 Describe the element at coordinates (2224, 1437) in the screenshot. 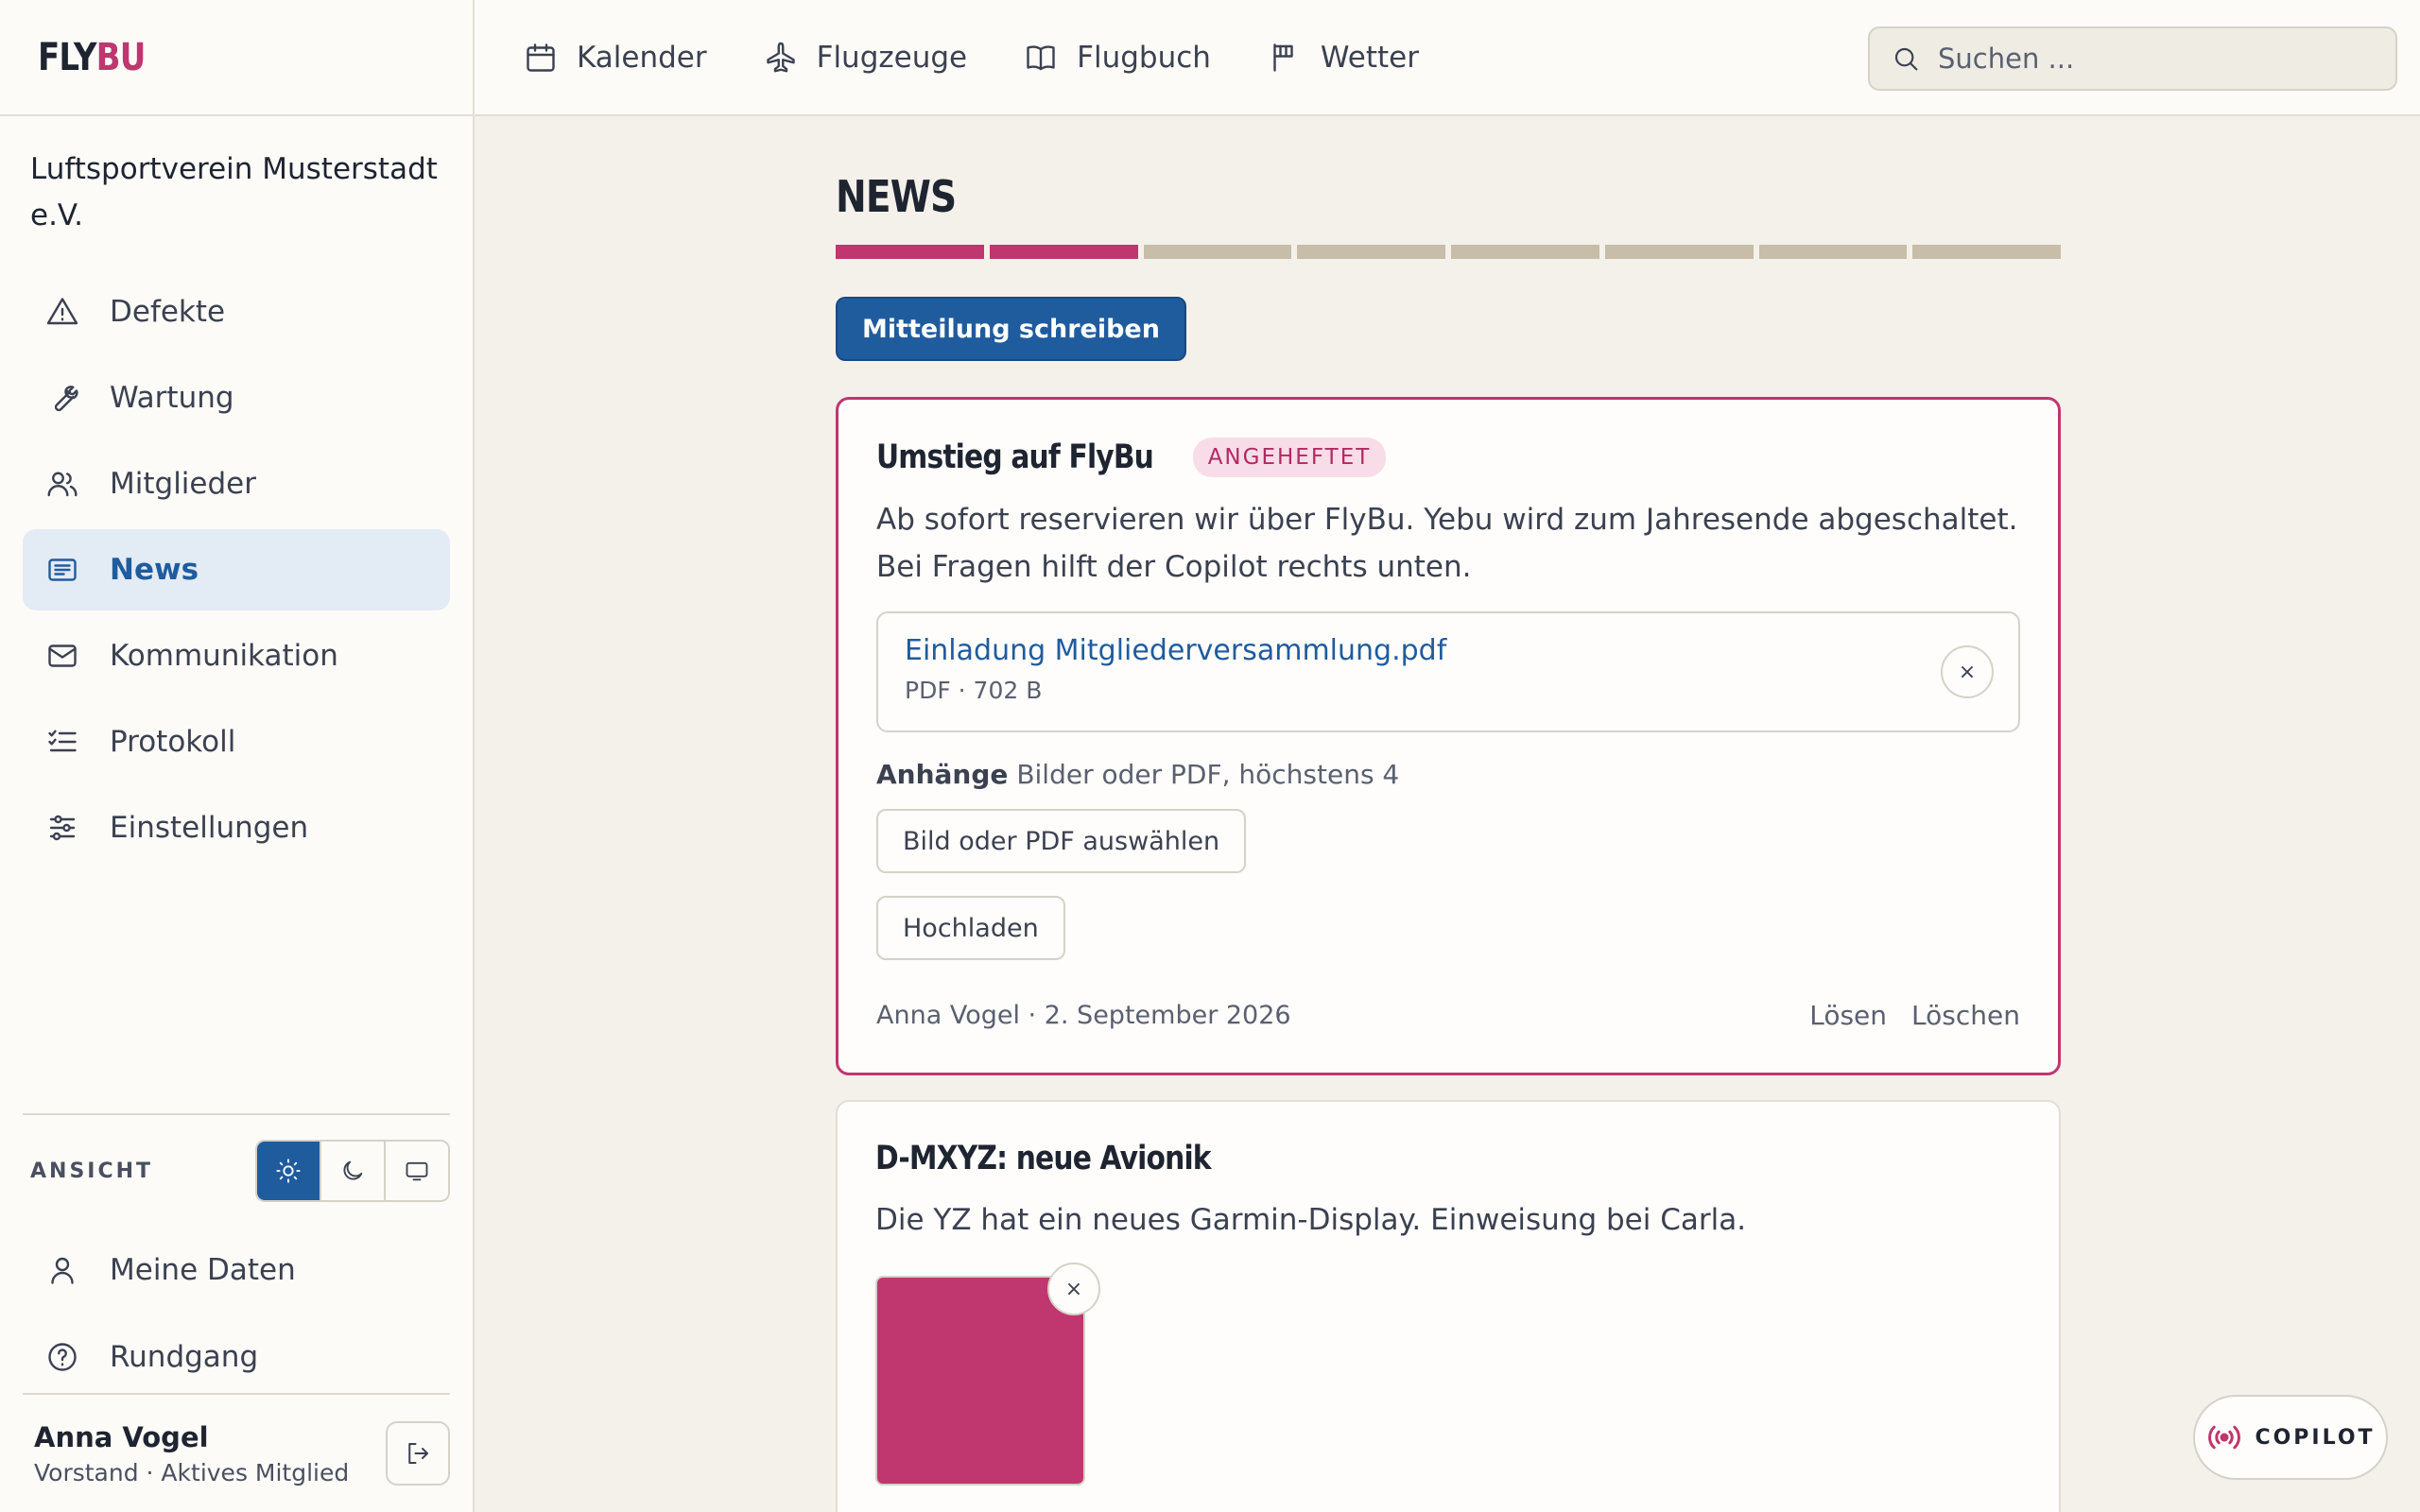

I see `broadcast-icon` at that location.